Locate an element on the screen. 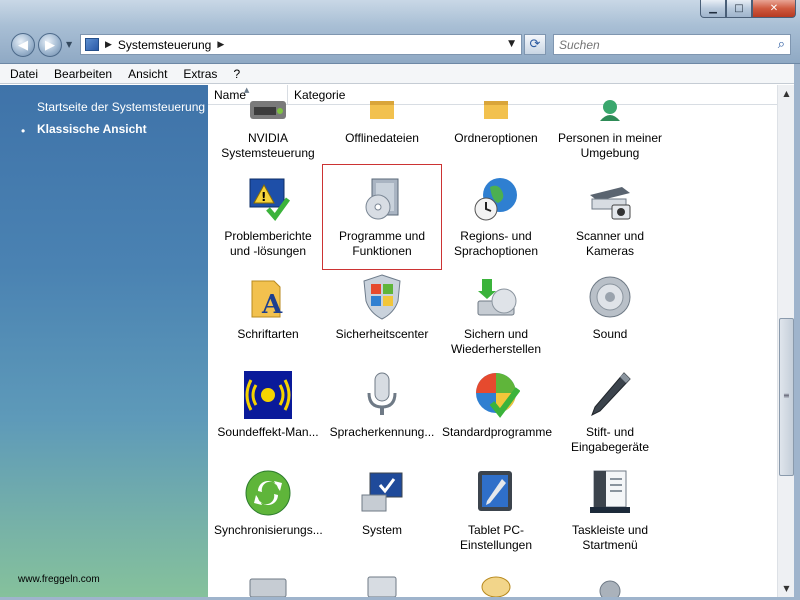 The width and height of the screenshot is (800, 600). cp-item-taskbar-startmenu: Taskleiste und Startmenü is located at coordinates (610, 511).